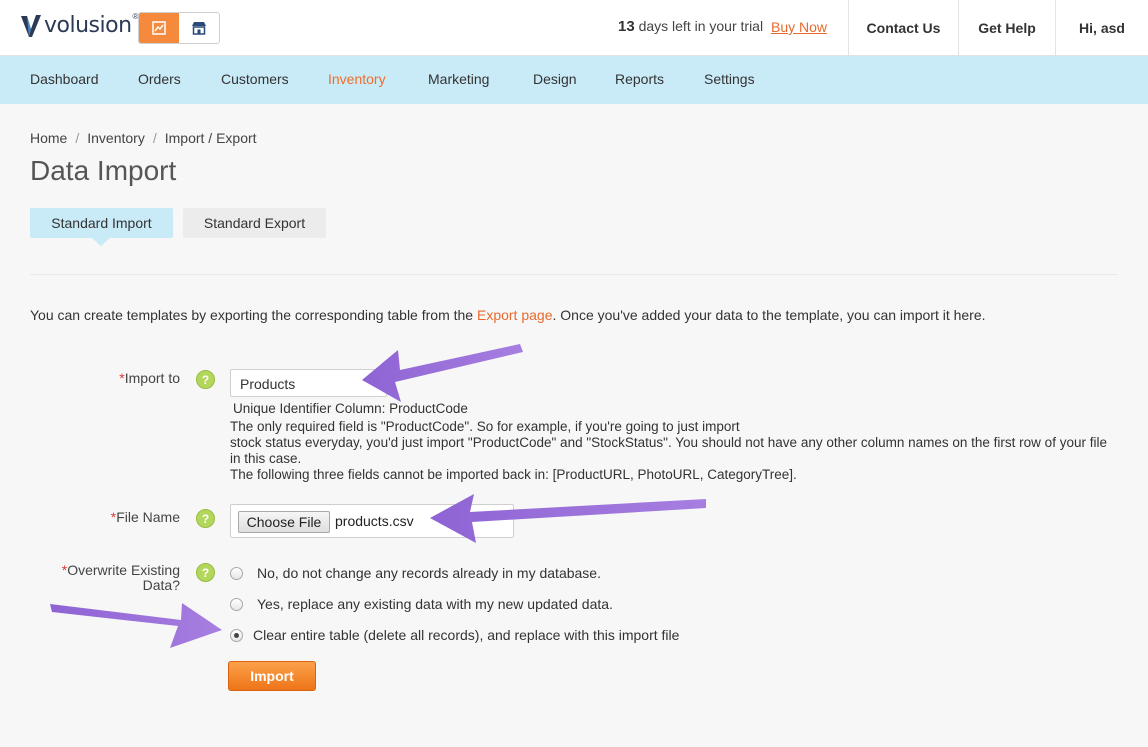 The image size is (1148, 747). I want to click on radio-button-selected, so click(236, 635).